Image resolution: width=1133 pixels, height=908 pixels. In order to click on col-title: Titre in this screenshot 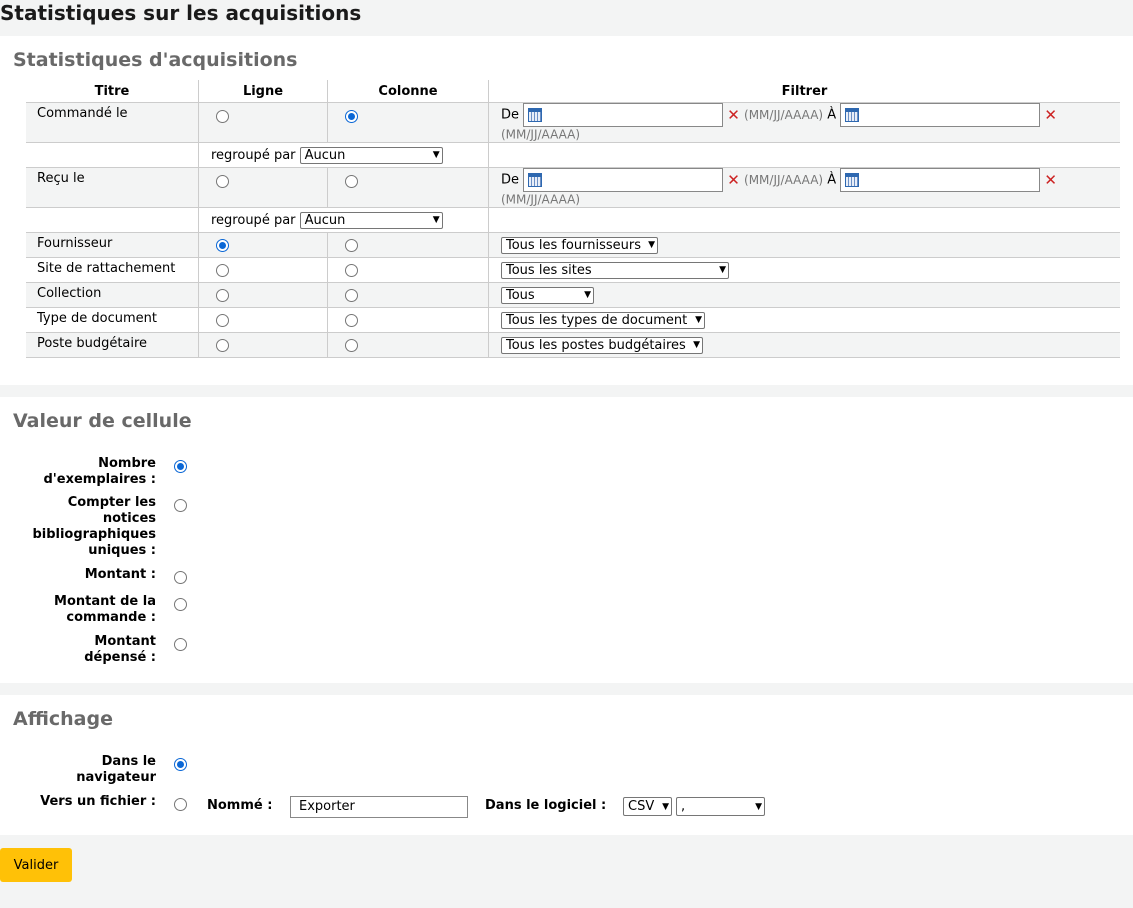, I will do `click(112, 91)`.